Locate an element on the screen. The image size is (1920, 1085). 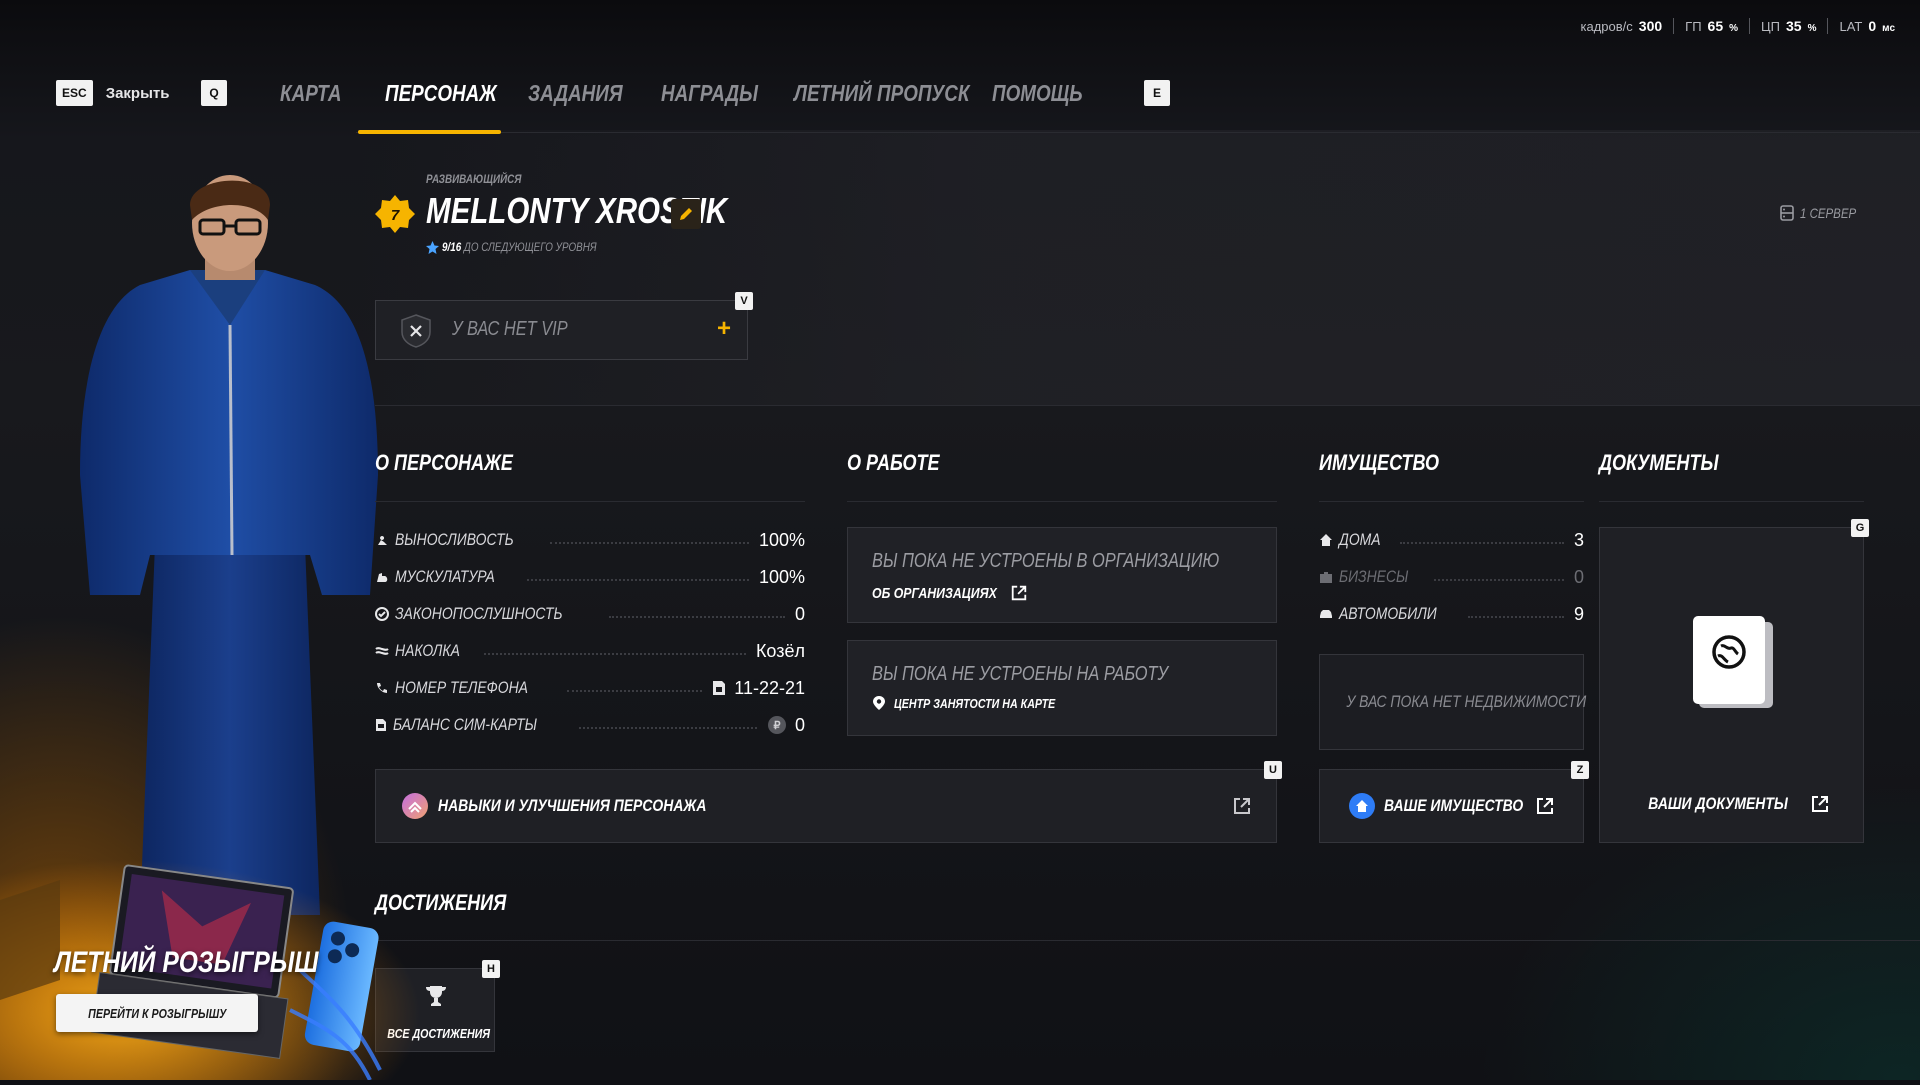
trophy-icon is located at coordinates (436, 996).